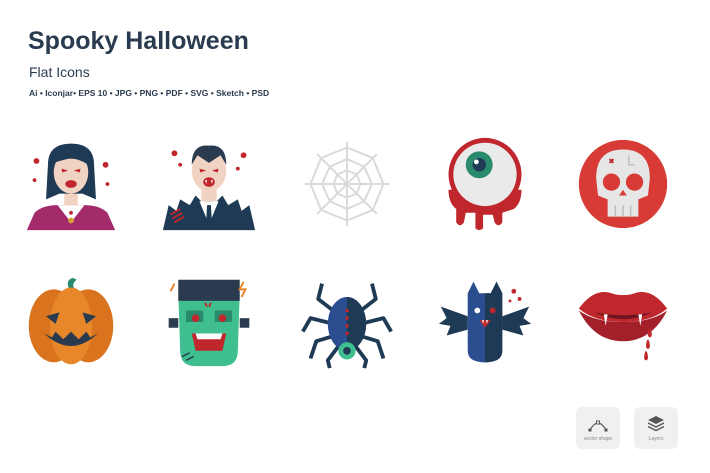 This screenshot has height=473, width=710. Describe the element at coordinates (598, 439) in the screenshot. I see `vector-shape-label: vector shape` at that location.